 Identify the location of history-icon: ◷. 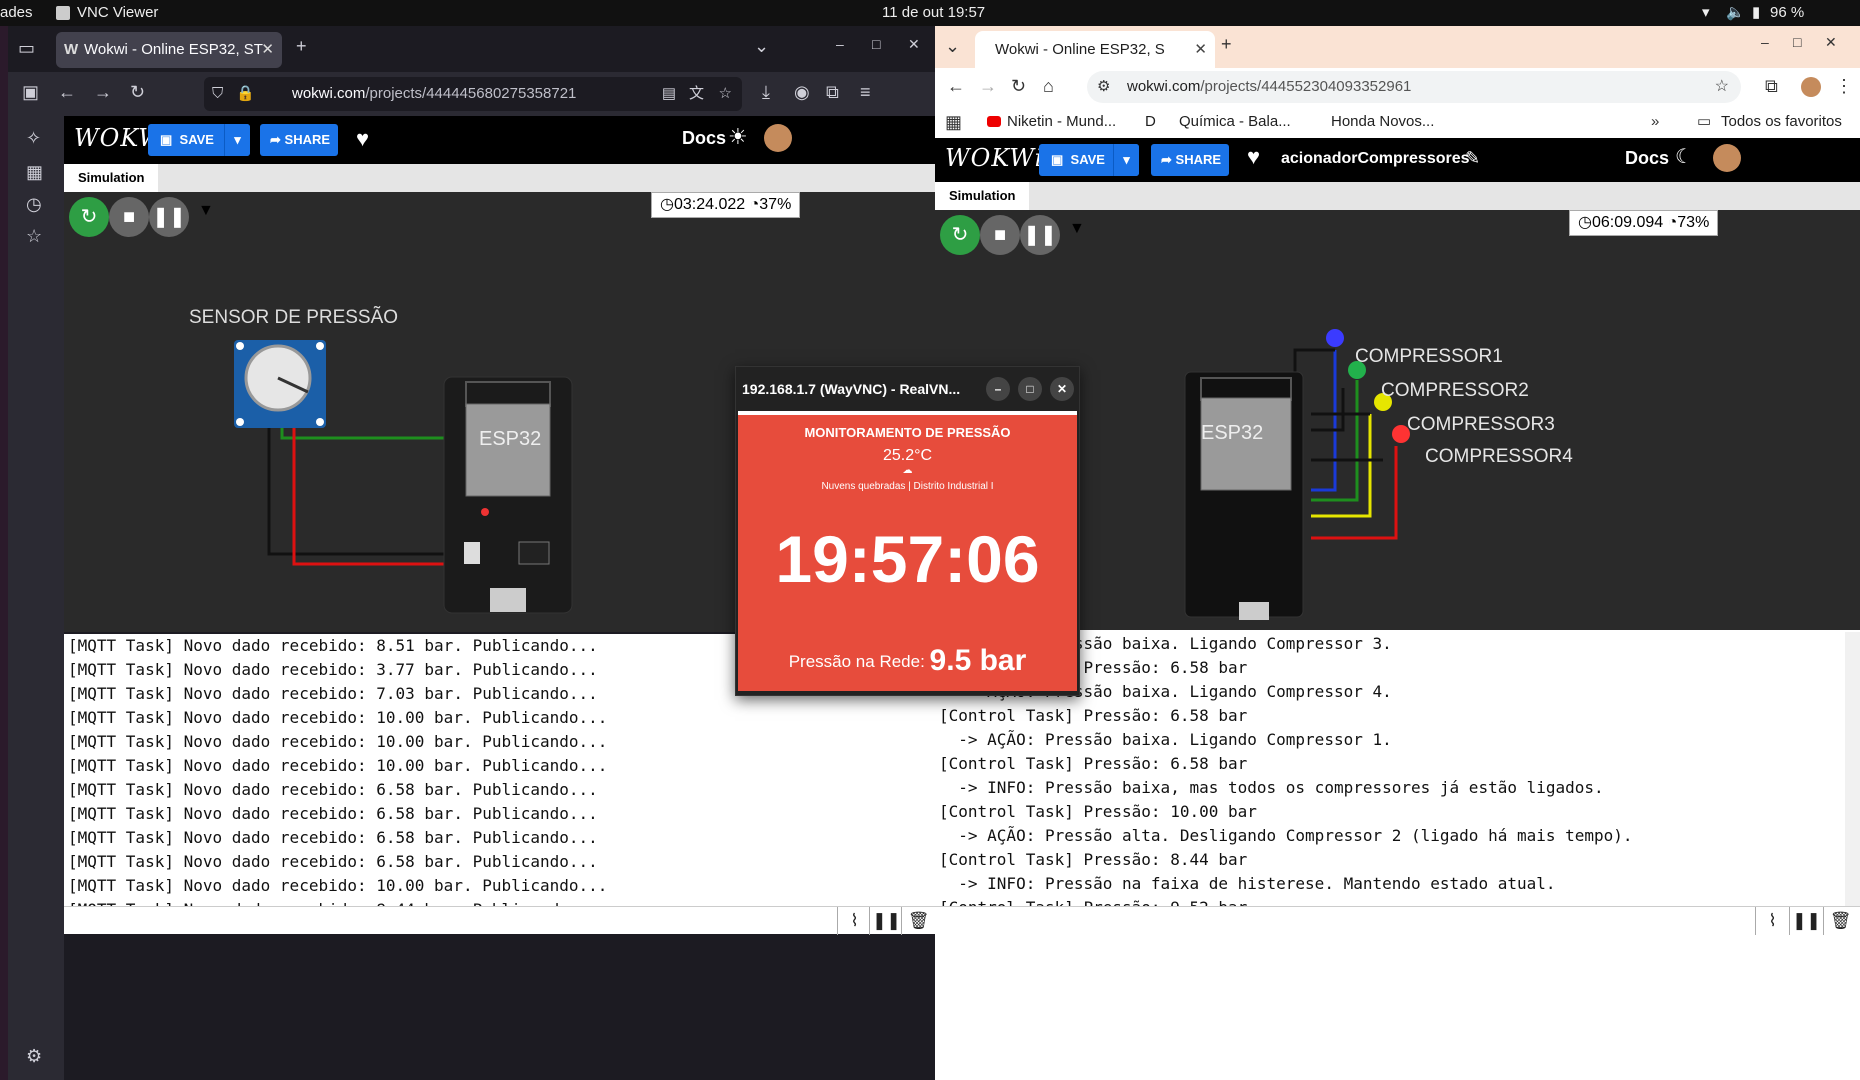
(34, 204).